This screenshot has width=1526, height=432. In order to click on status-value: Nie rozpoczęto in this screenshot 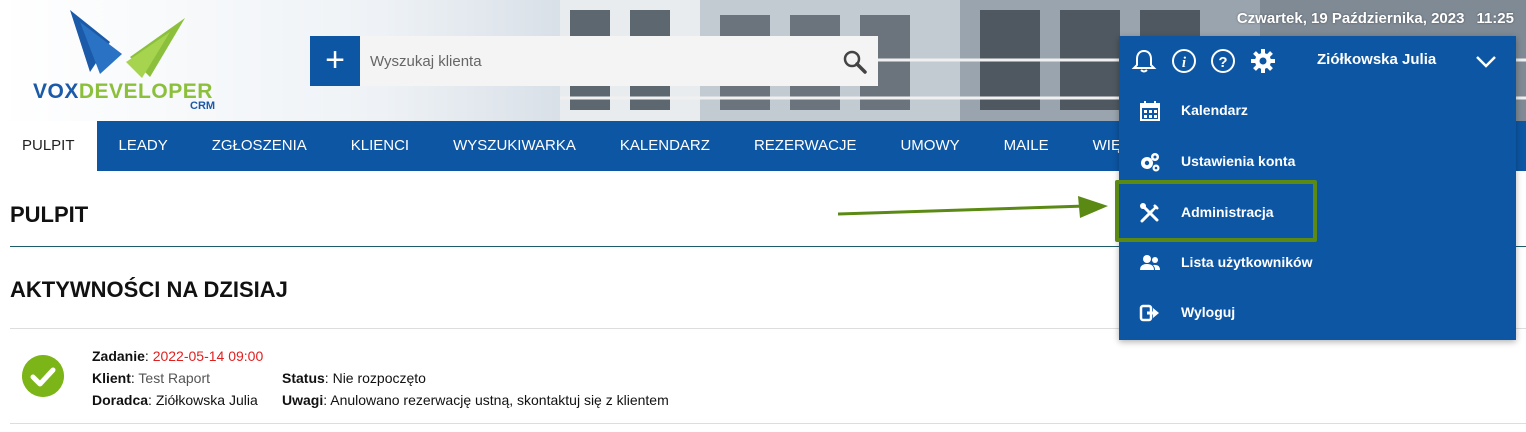, I will do `click(379, 378)`.